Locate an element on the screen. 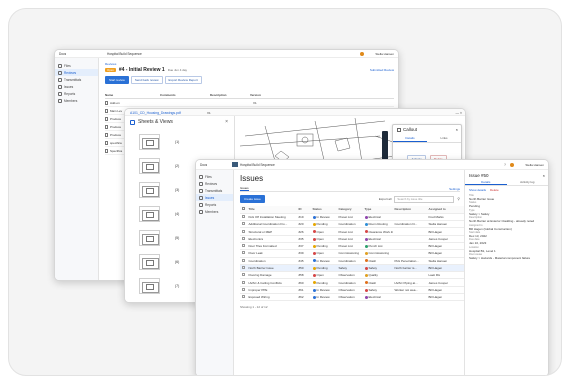 The image size is (570, 383). detail-field: Status Pending is located at coordinates (508, 204).